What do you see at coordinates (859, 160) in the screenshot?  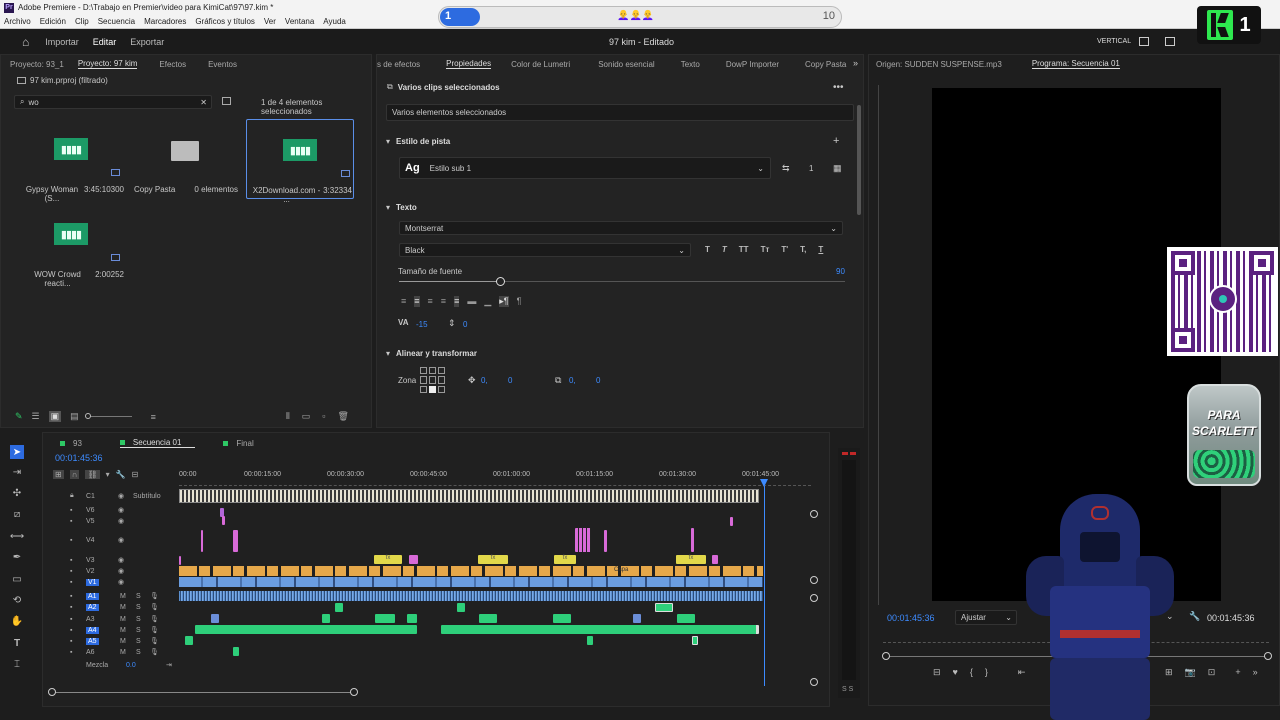 I see `properties-scrollbar` at bounding box center [859, 160].